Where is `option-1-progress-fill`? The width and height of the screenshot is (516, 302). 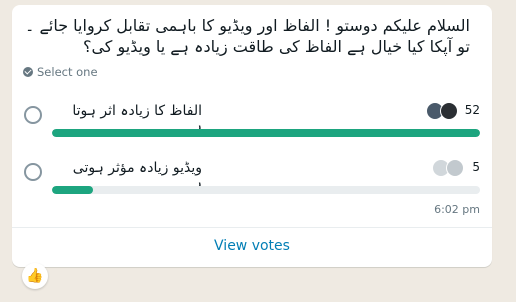
option-1-progress-fill is located at coordinates (266, 133).